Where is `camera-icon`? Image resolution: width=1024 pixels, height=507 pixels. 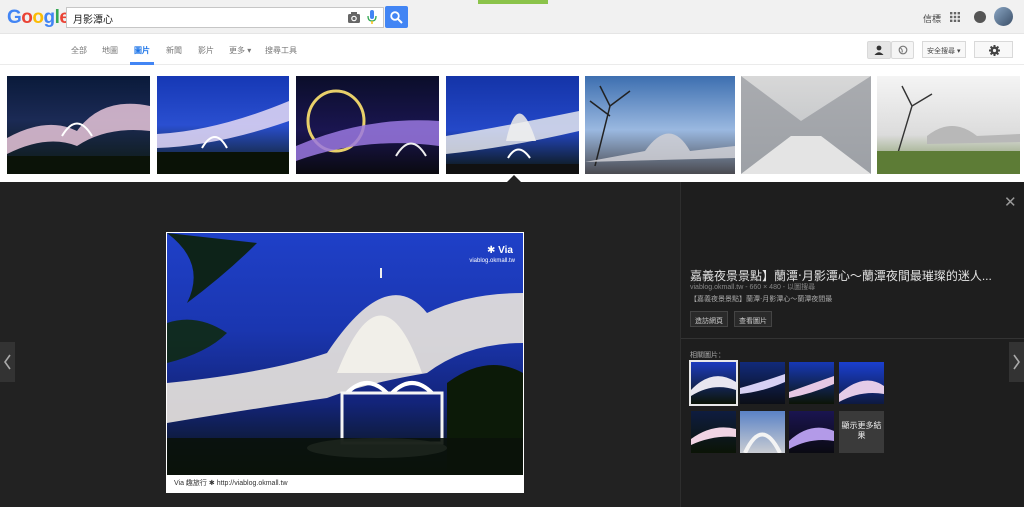 camera-icon is located at coordinates (354, 17).